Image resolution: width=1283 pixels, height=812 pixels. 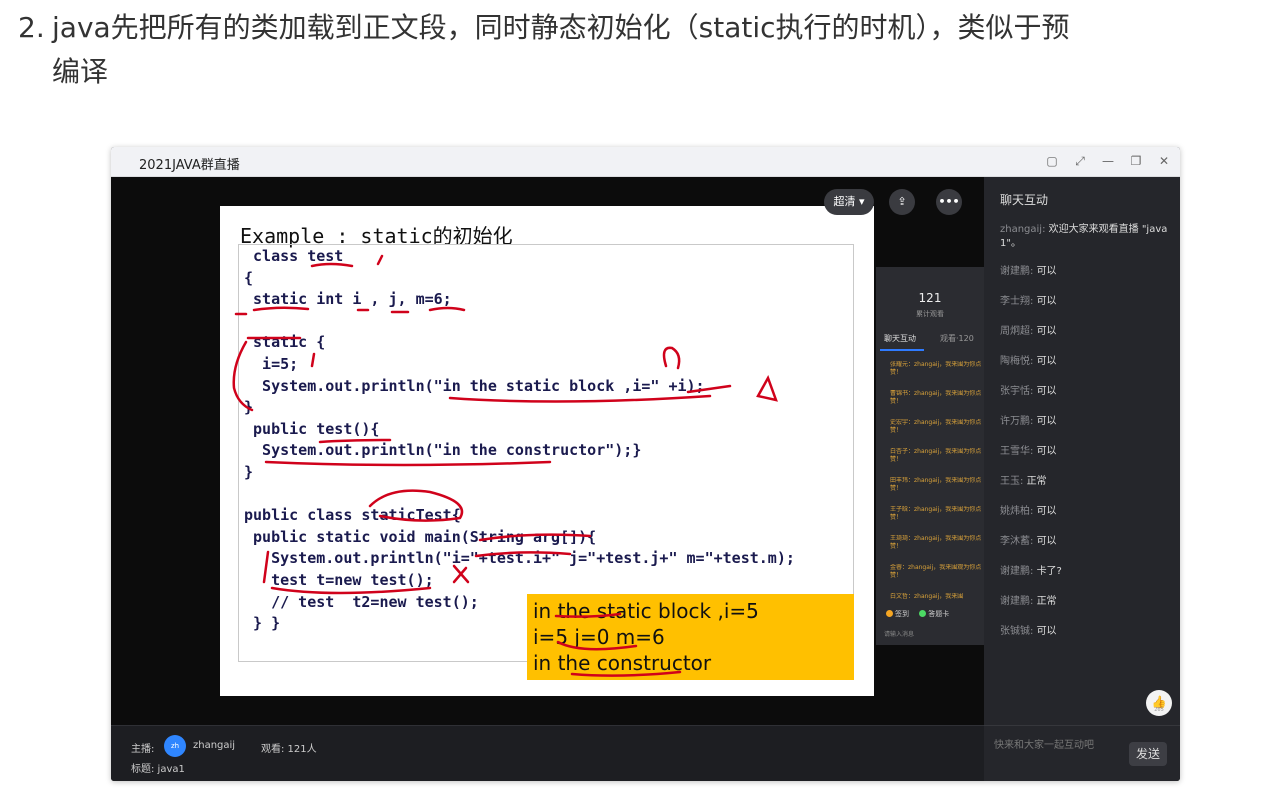 I want to click on share-icon: ⇪, so click(x=902, y=202).